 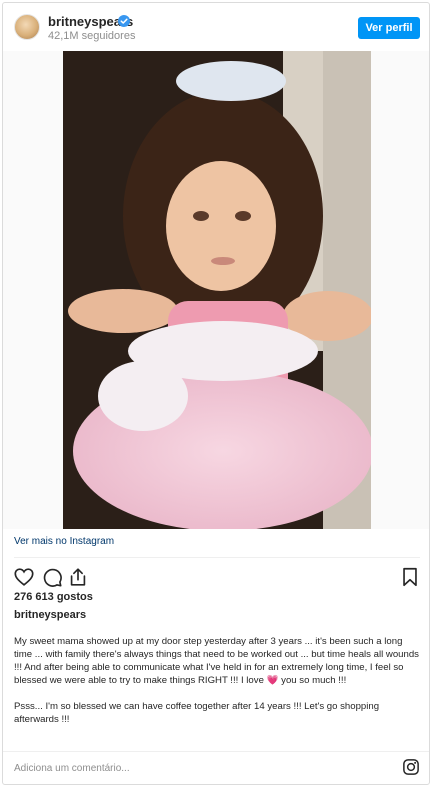 I want to click on view-profile-button: Ver perfil, so click(x=389, y=28).